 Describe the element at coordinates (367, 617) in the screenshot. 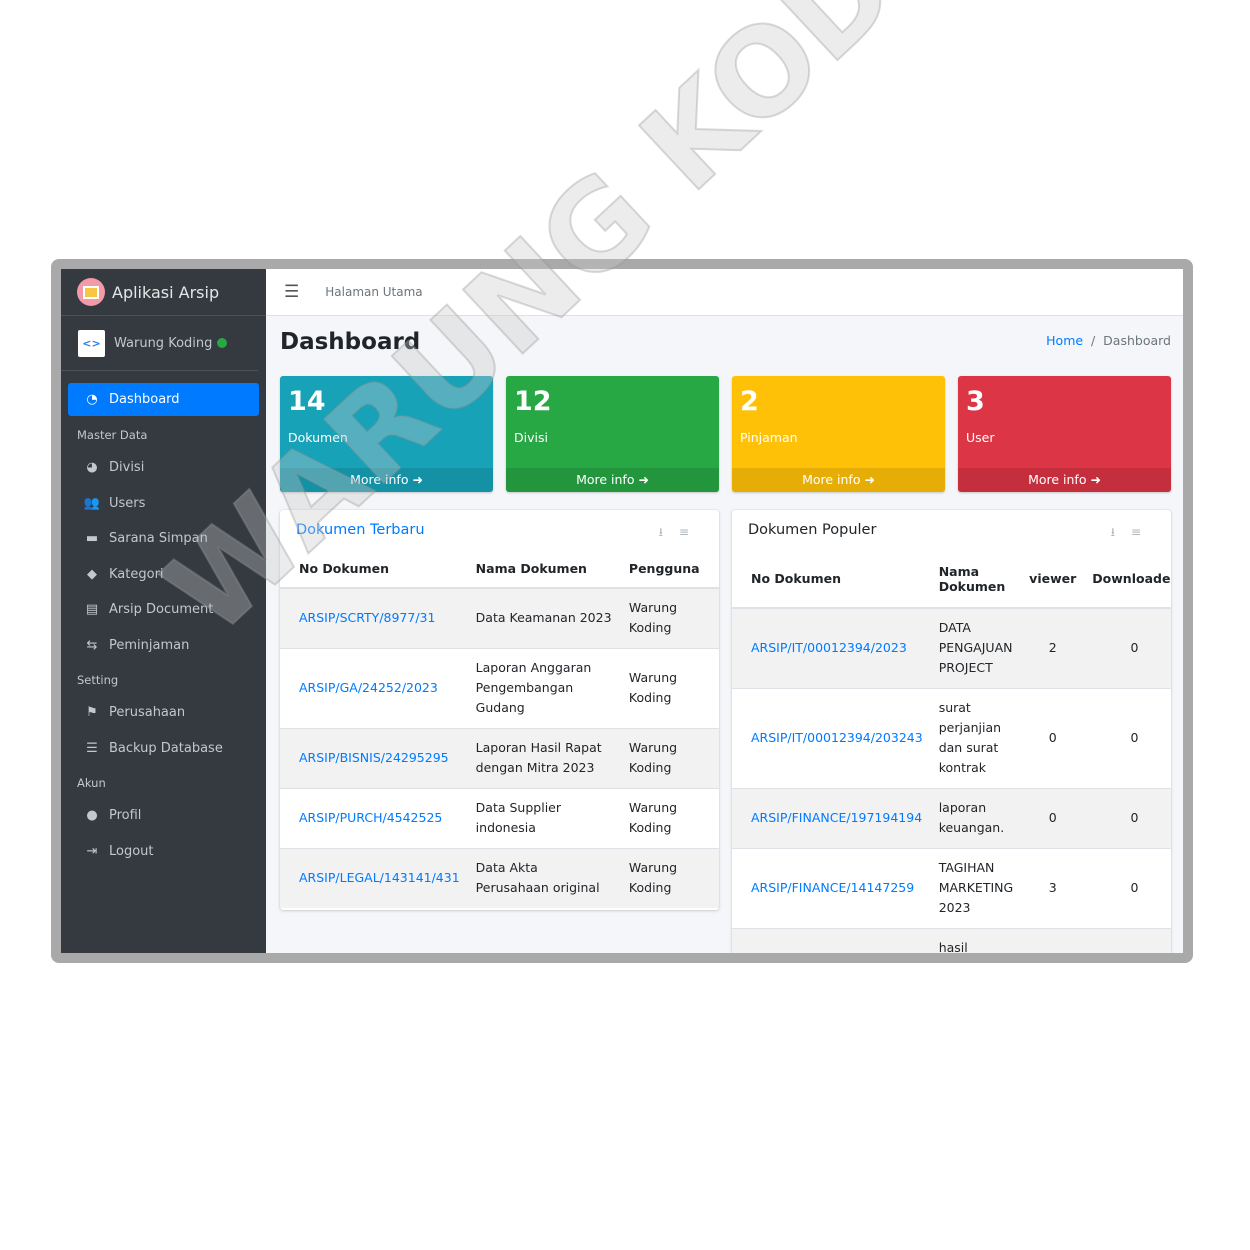

I see `document-link: ARSIP/SCRTY/8977/31` at that location.